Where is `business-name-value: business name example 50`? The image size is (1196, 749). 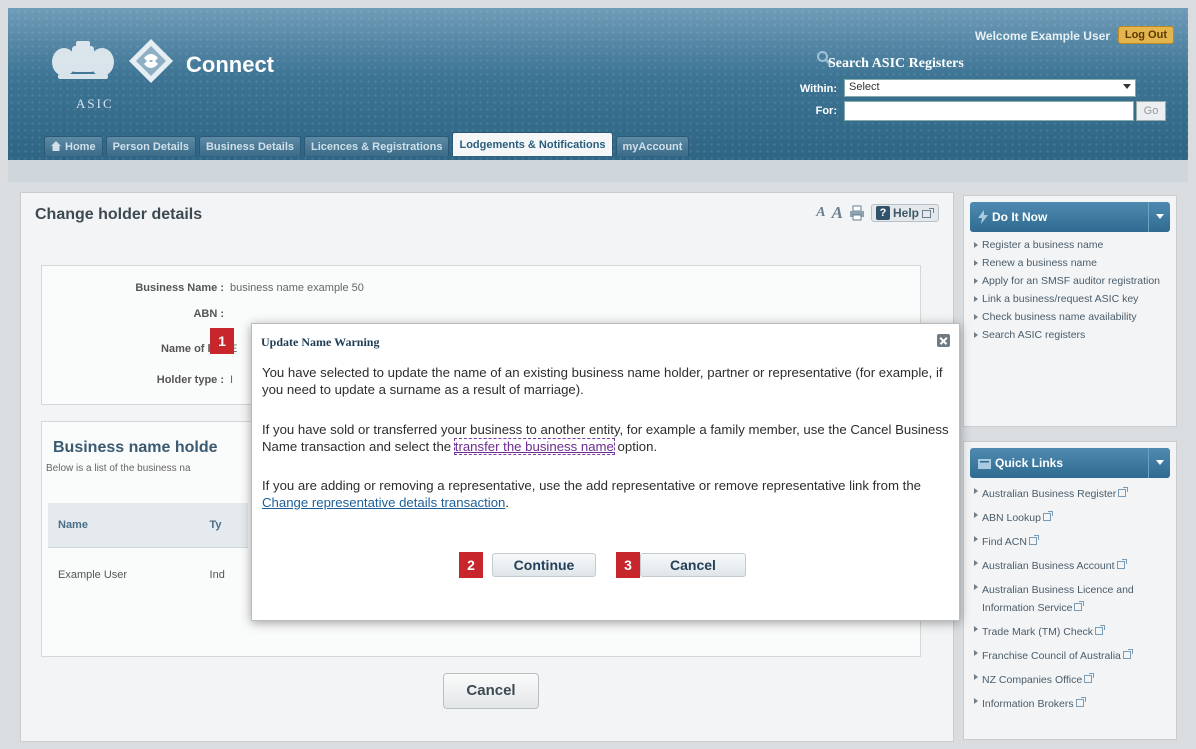
business-name-value: business name example 50 is located at coordinates (297, 288).